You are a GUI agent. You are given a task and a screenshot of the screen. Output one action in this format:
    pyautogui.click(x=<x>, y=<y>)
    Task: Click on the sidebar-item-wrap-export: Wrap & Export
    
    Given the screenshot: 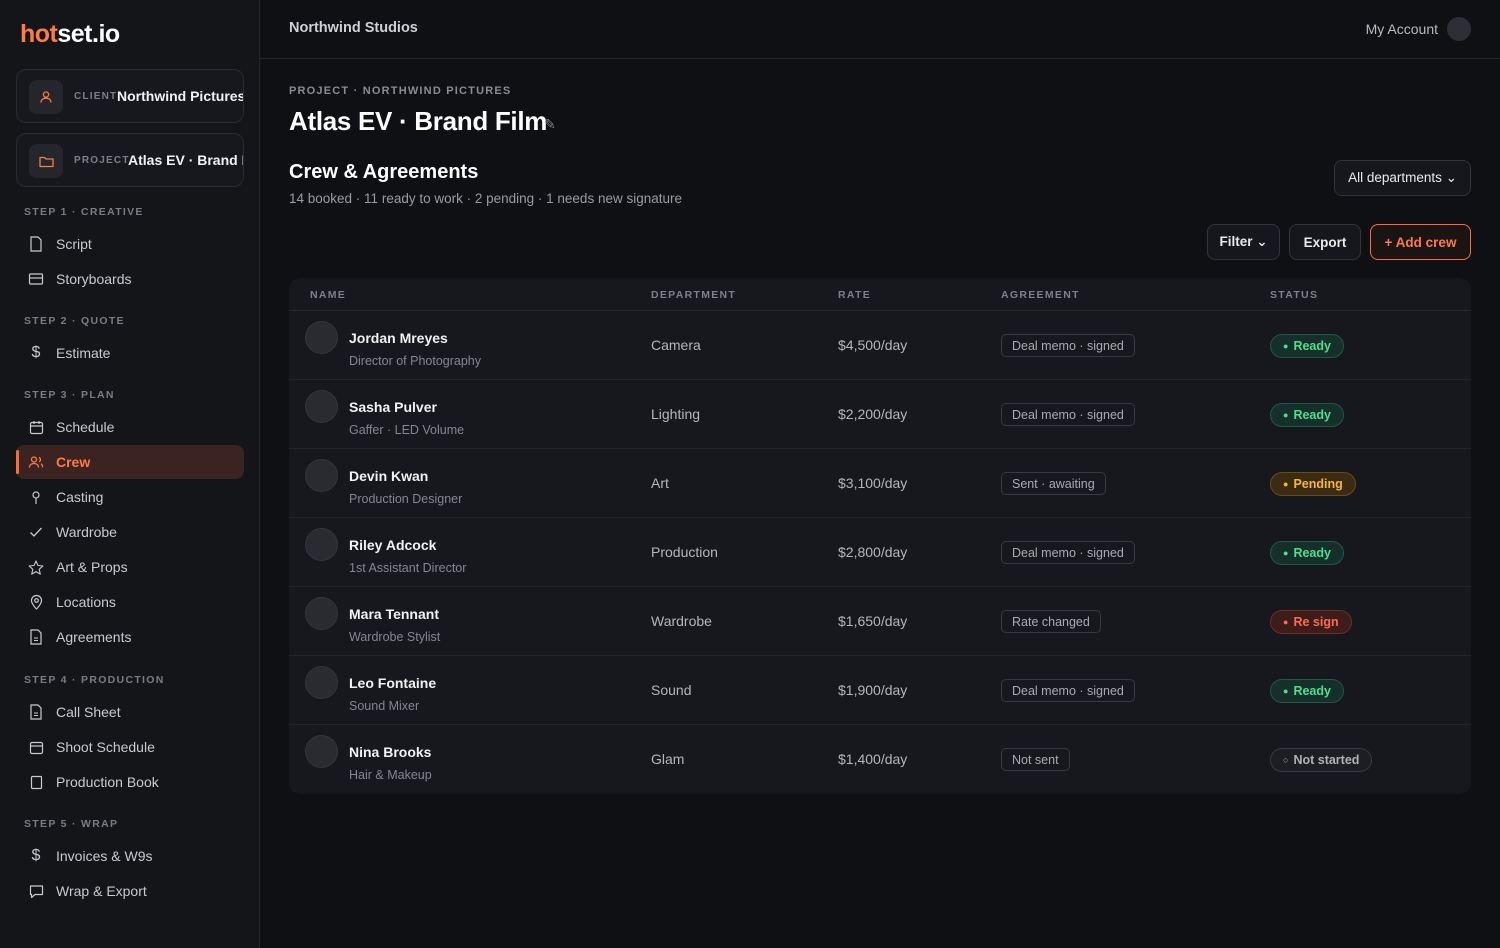 What is the action you would take?
    pyautogui.click(x=130, y=891)
    